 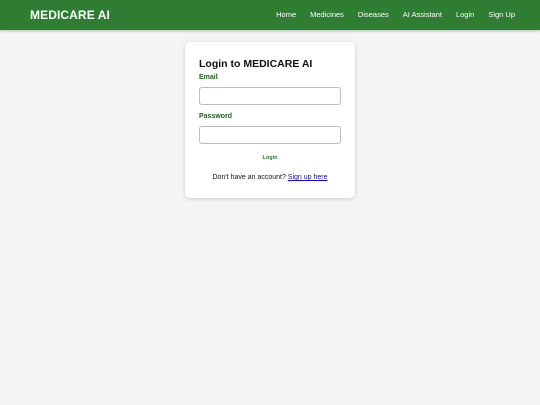 I want to click on nav-link-sign-up: Sign Up, so click(x=501, y=14).